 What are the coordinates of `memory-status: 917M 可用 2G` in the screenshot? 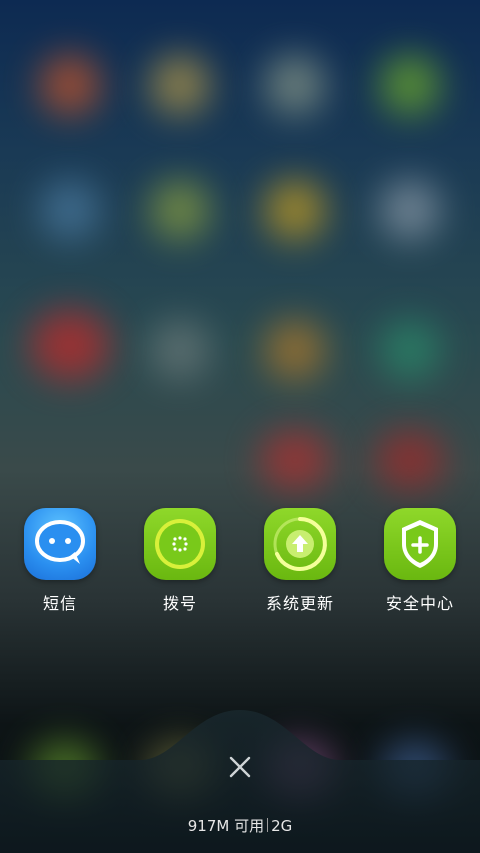 It's located at (240, 825).